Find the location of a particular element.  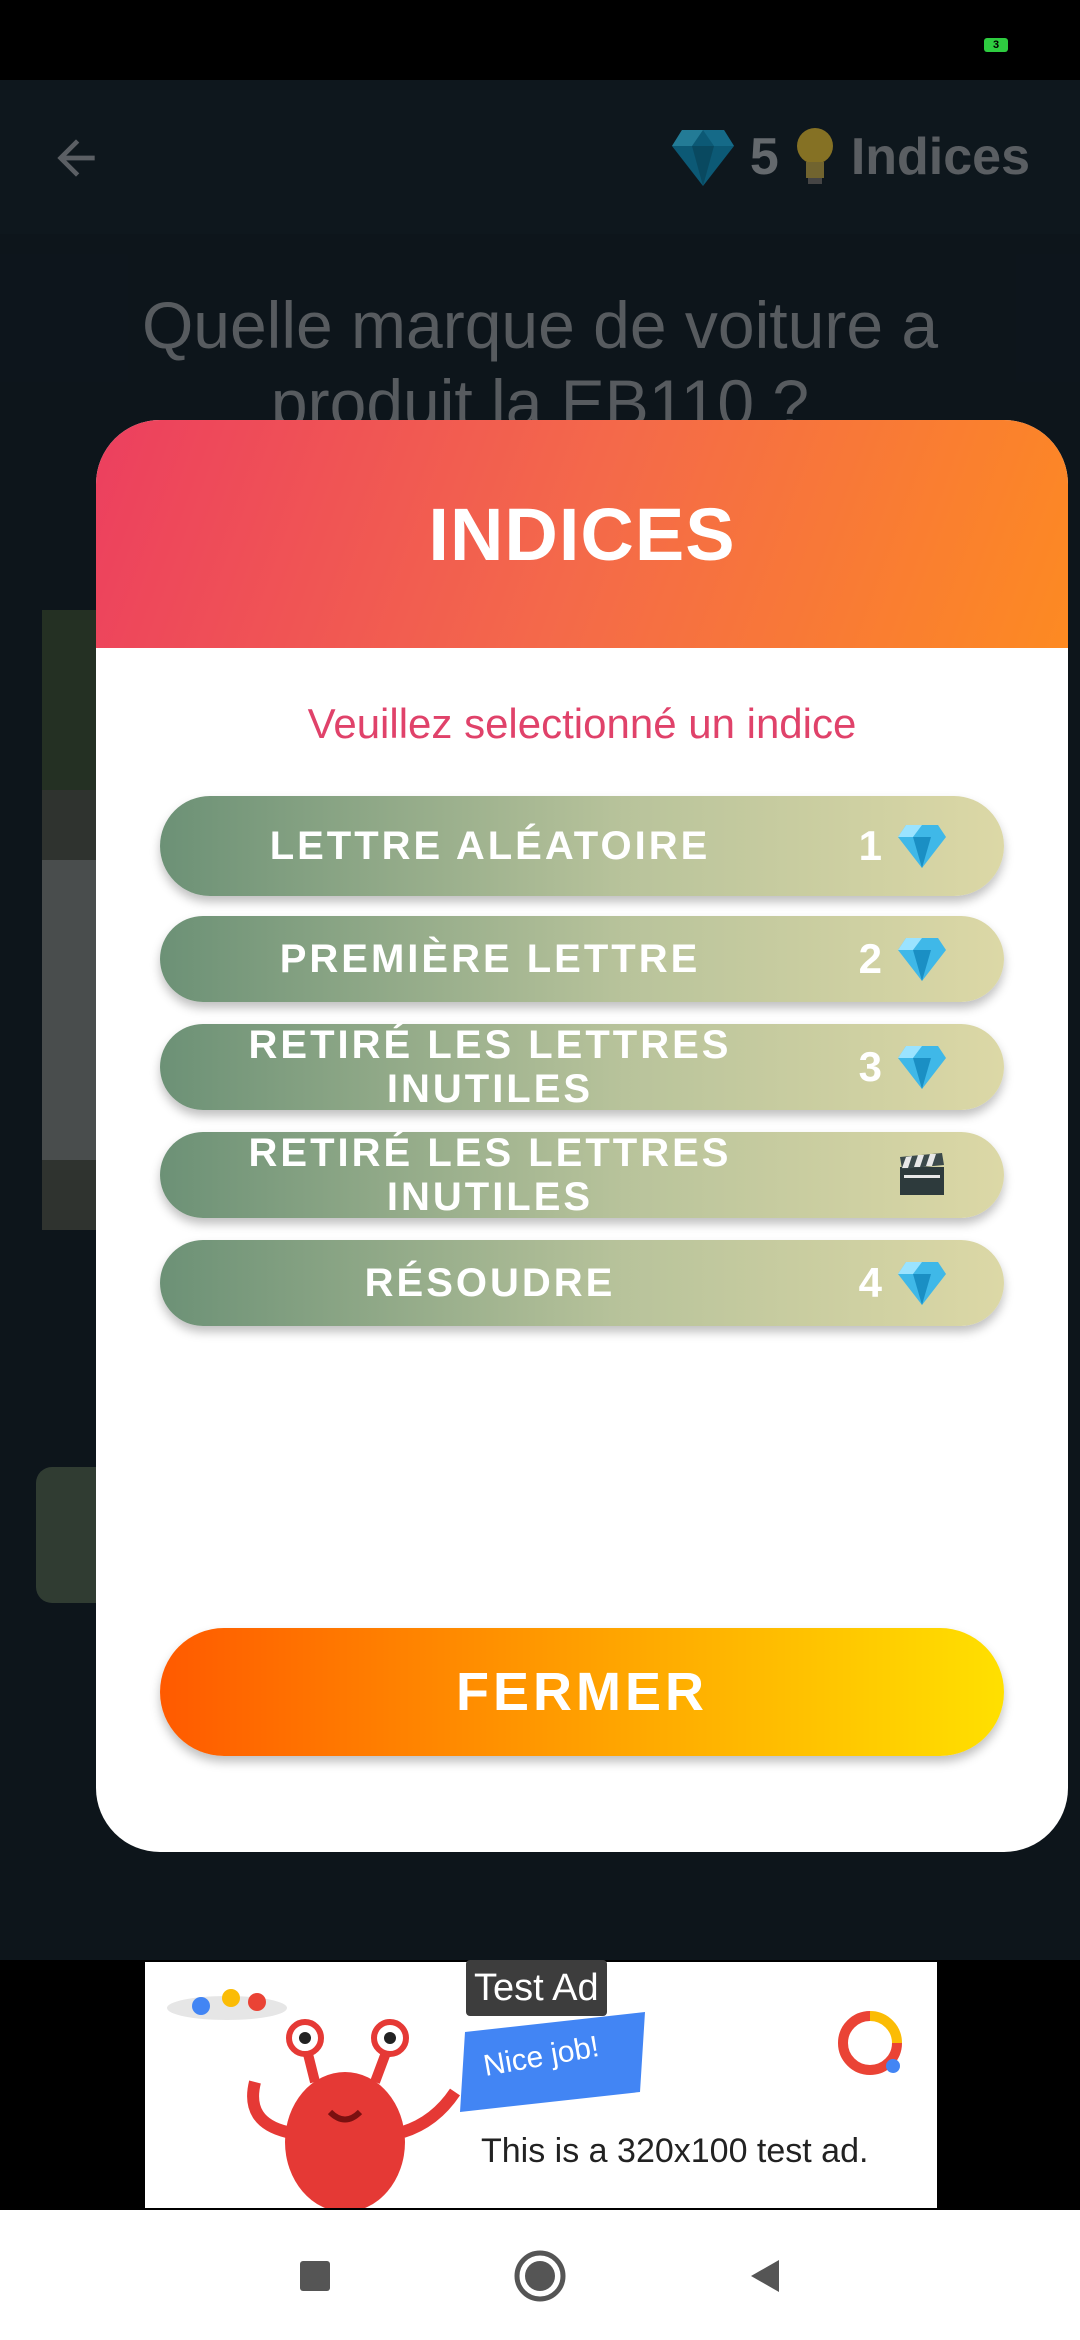

hint-option-label: RÉSOUDRE is located at coordinates (490, 1283).